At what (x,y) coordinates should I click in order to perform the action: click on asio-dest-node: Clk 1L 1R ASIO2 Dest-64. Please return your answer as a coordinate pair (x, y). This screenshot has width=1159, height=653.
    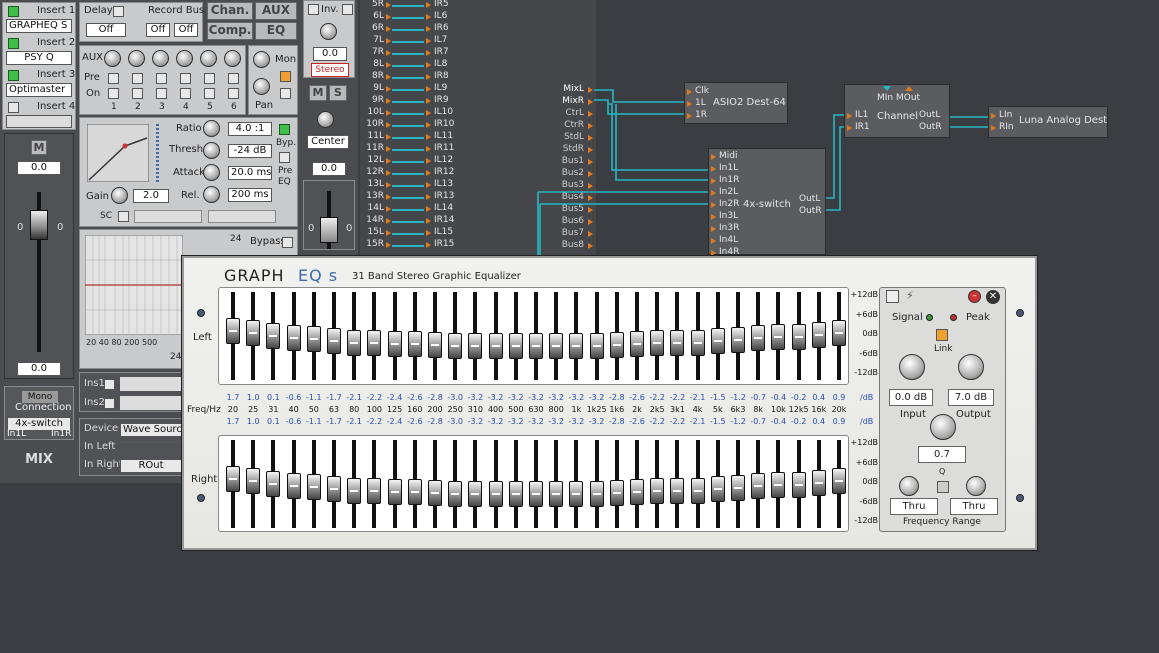
    Looking at the image, I should click on (736, 103).